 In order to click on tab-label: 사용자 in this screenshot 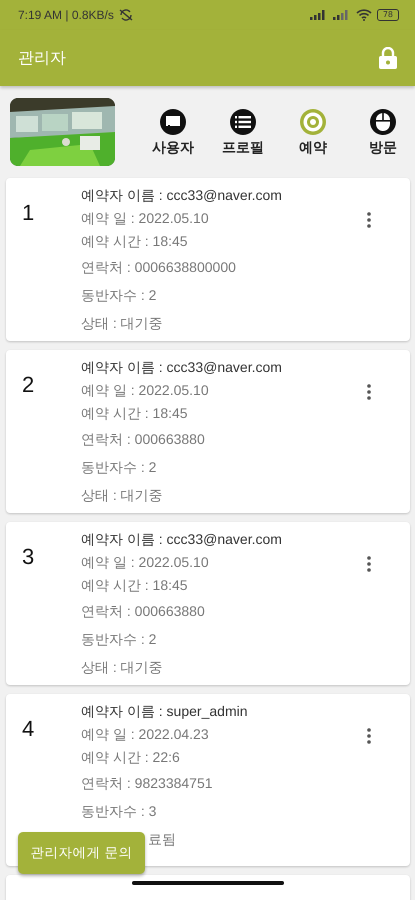, I will do `click(173, 147)`.